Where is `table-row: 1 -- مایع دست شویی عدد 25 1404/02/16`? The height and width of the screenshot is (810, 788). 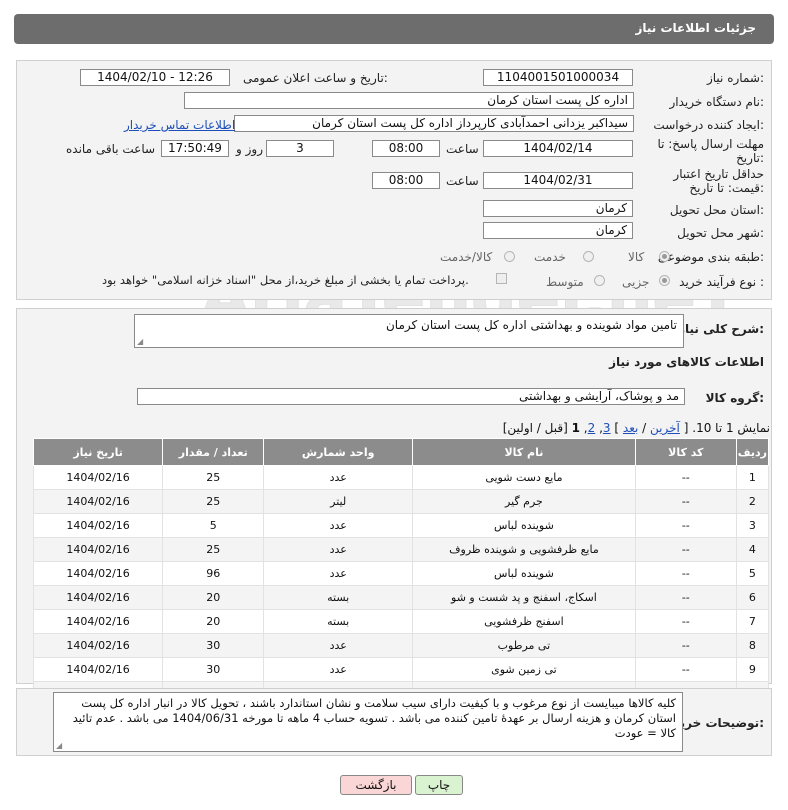 table-row: 1 -- مایع دست شویی عدد 25 1404/02/16 is located at coordinates (401, 477).